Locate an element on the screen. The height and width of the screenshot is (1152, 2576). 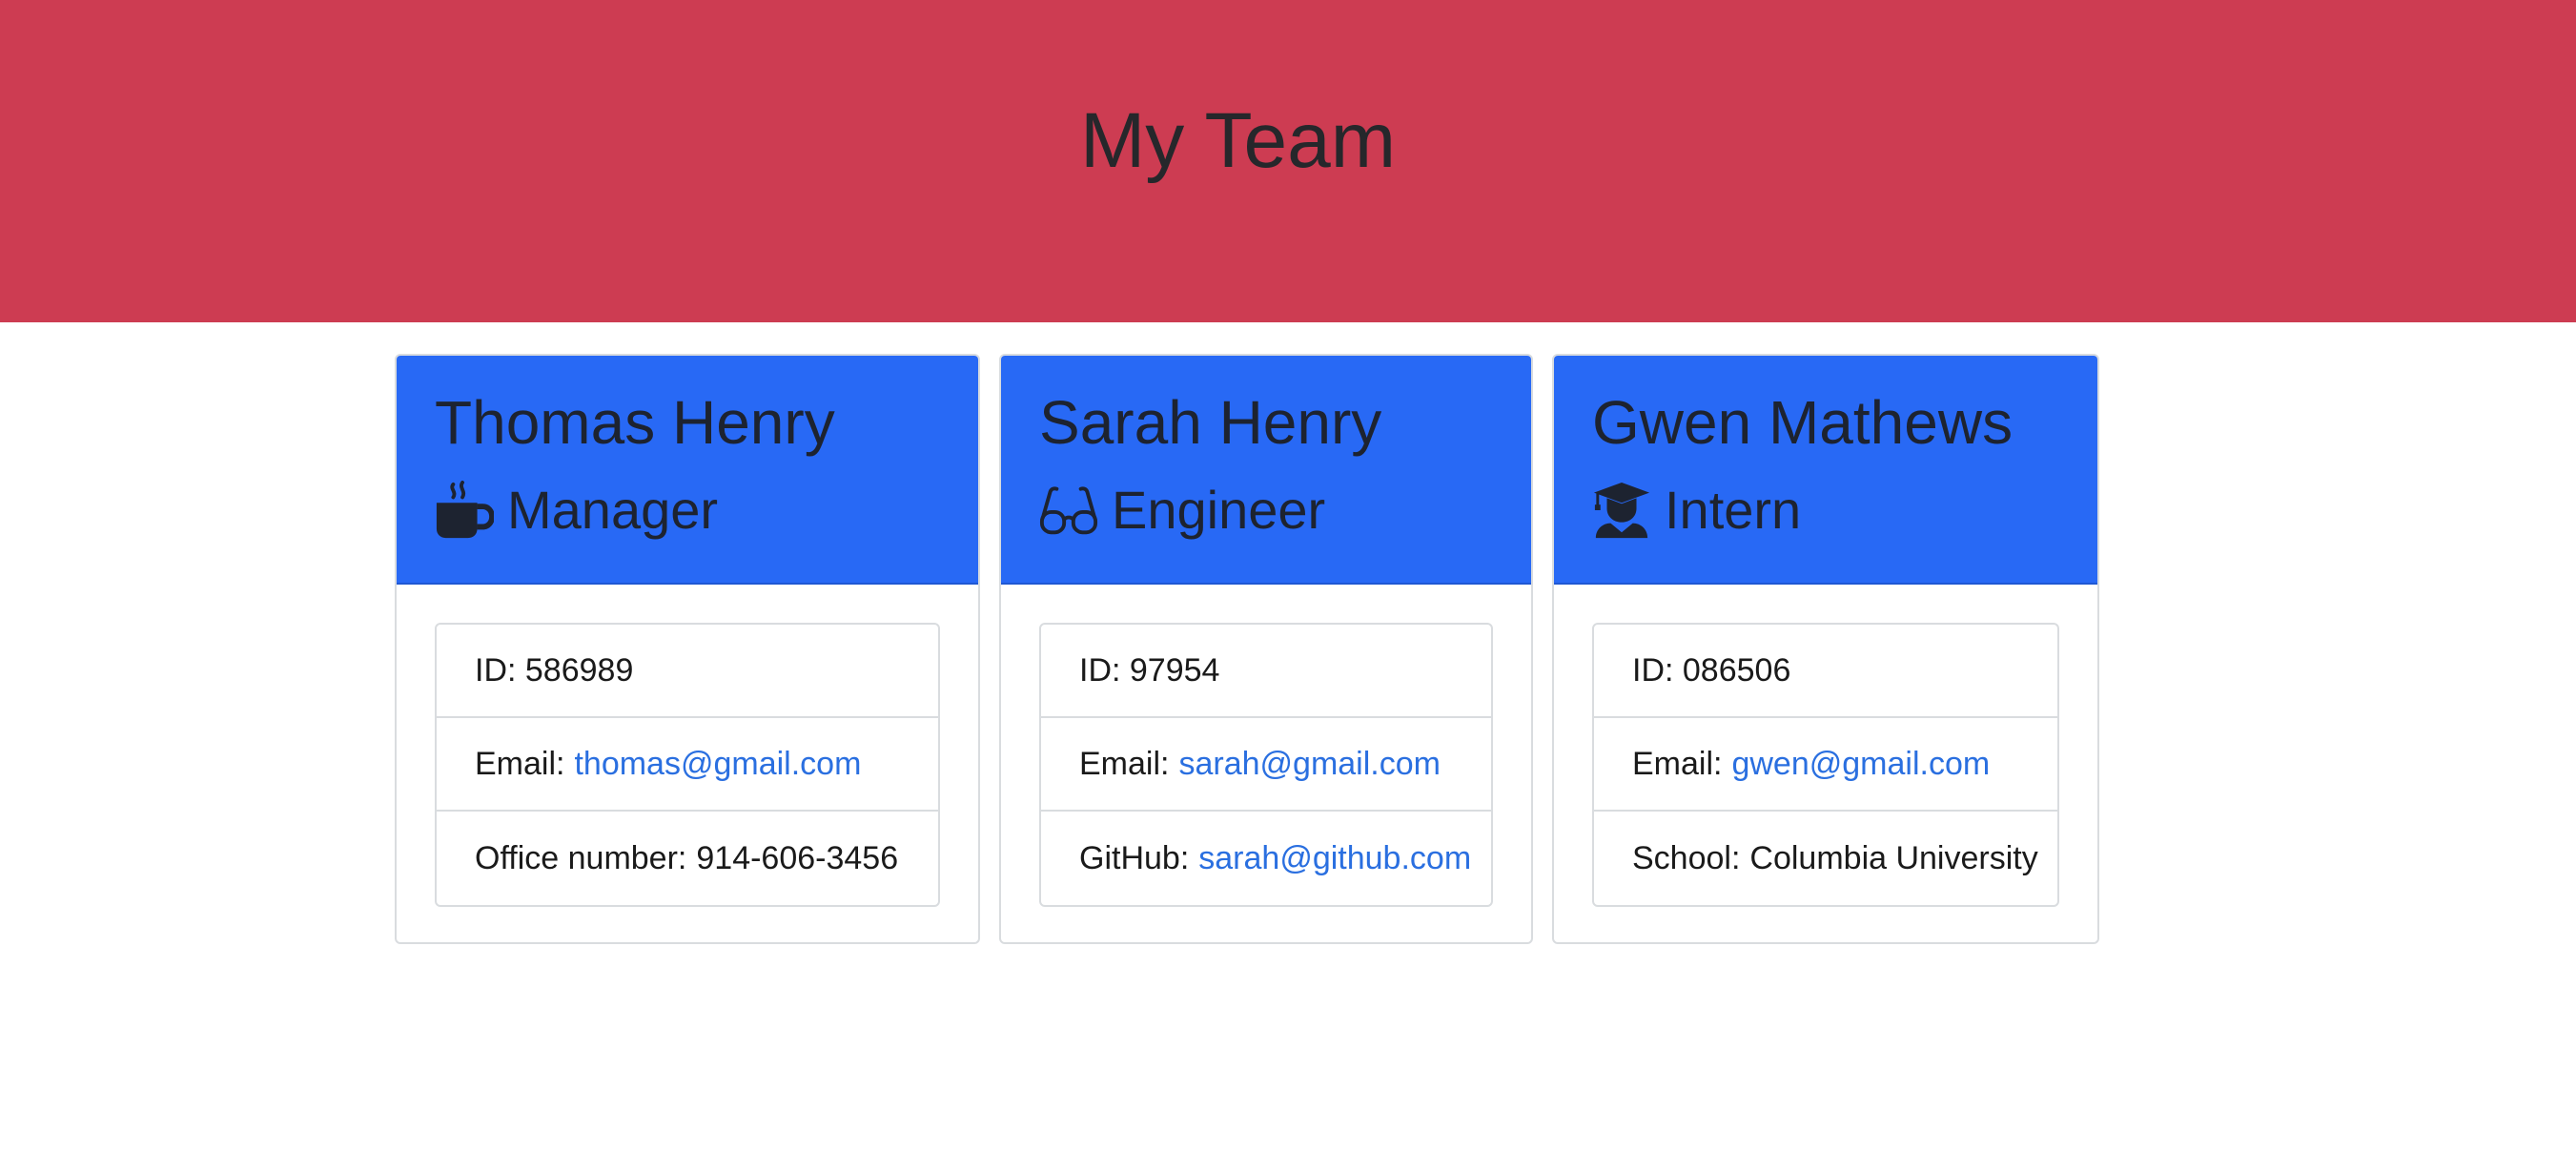
employee-email-row: Email: gwen@gmail.com is located at coordinates (1826, 765).